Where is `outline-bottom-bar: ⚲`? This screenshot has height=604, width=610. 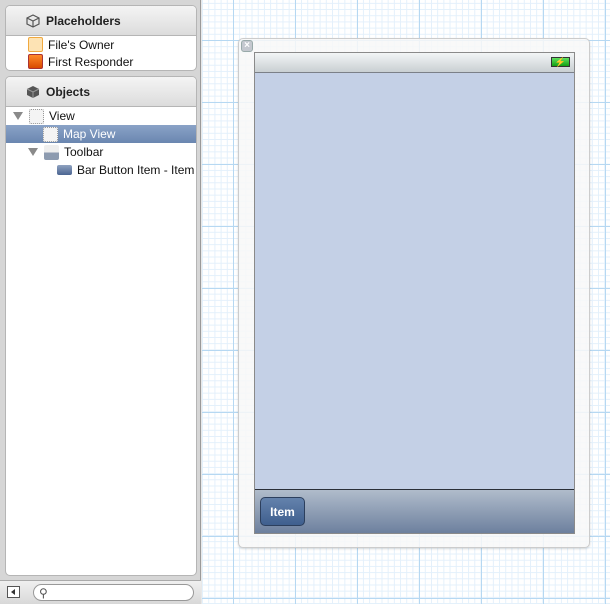 outline-bottom-bar: ⚲ is located at coordinates (100, 592).